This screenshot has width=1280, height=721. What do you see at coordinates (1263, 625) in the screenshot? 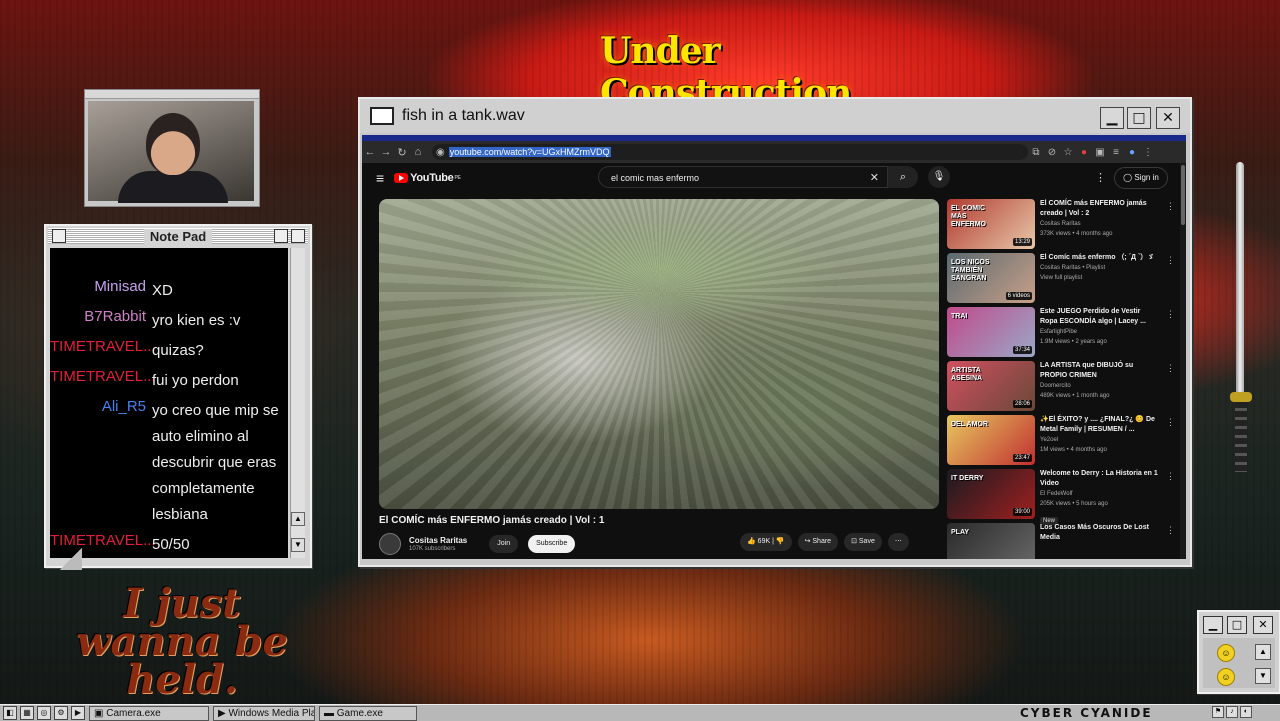
I see `mini-close-button: ✕` at bounding box center [1263, 625].